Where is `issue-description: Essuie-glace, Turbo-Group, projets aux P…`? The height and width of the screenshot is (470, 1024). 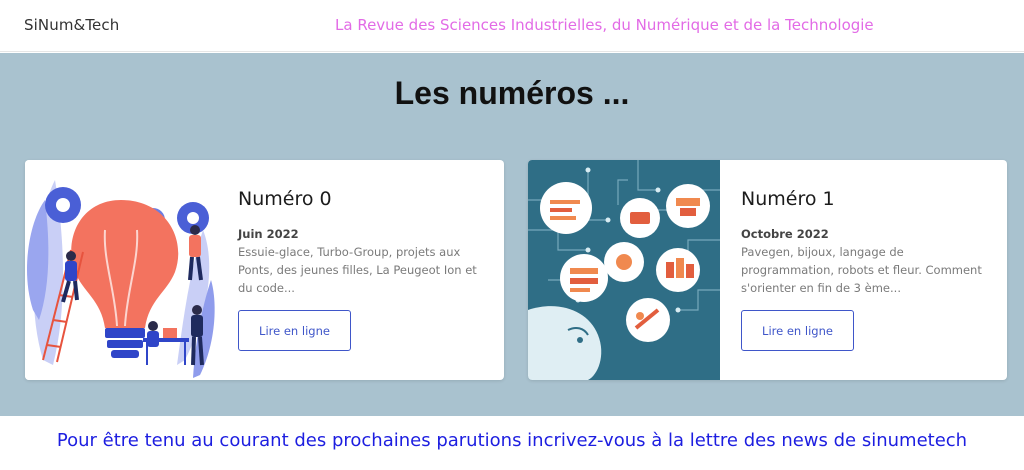 issue-description: Essuie-glace, Turbo-Group, projets aux P… is located at coordinates (357, 270).